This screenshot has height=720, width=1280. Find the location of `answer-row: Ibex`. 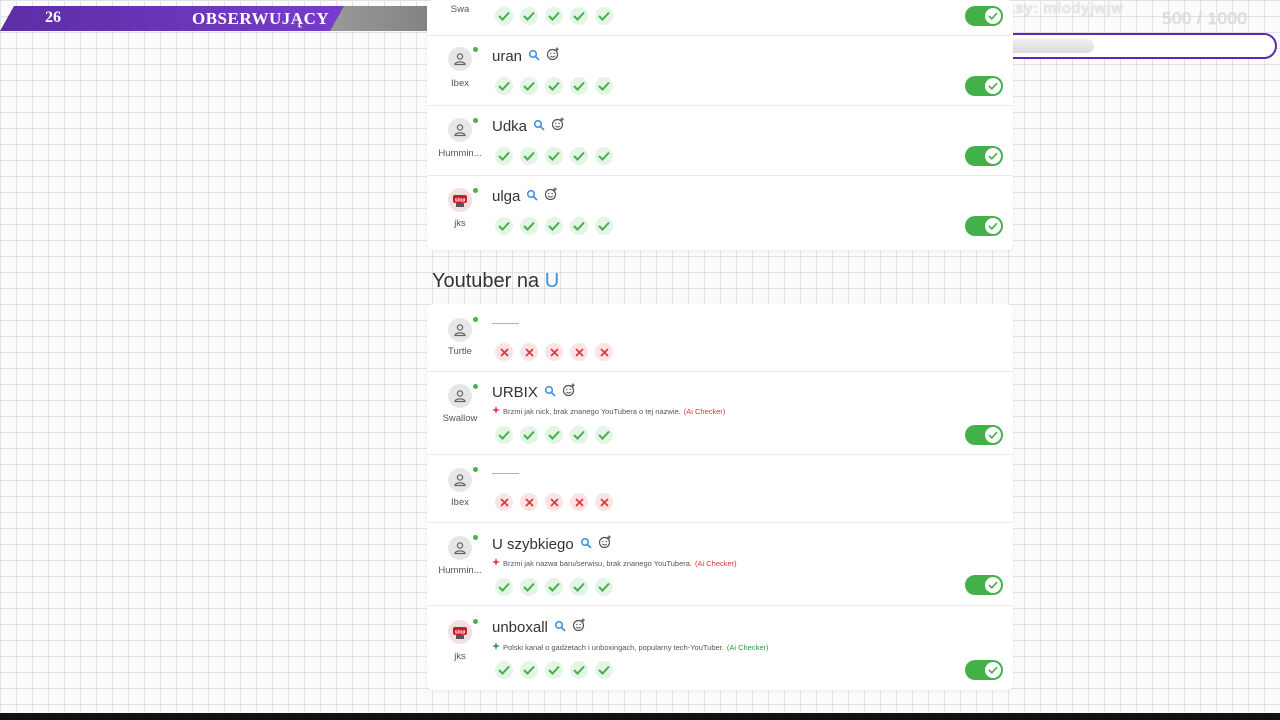

answer-row: Ibex is located at coordinates (720, 489).